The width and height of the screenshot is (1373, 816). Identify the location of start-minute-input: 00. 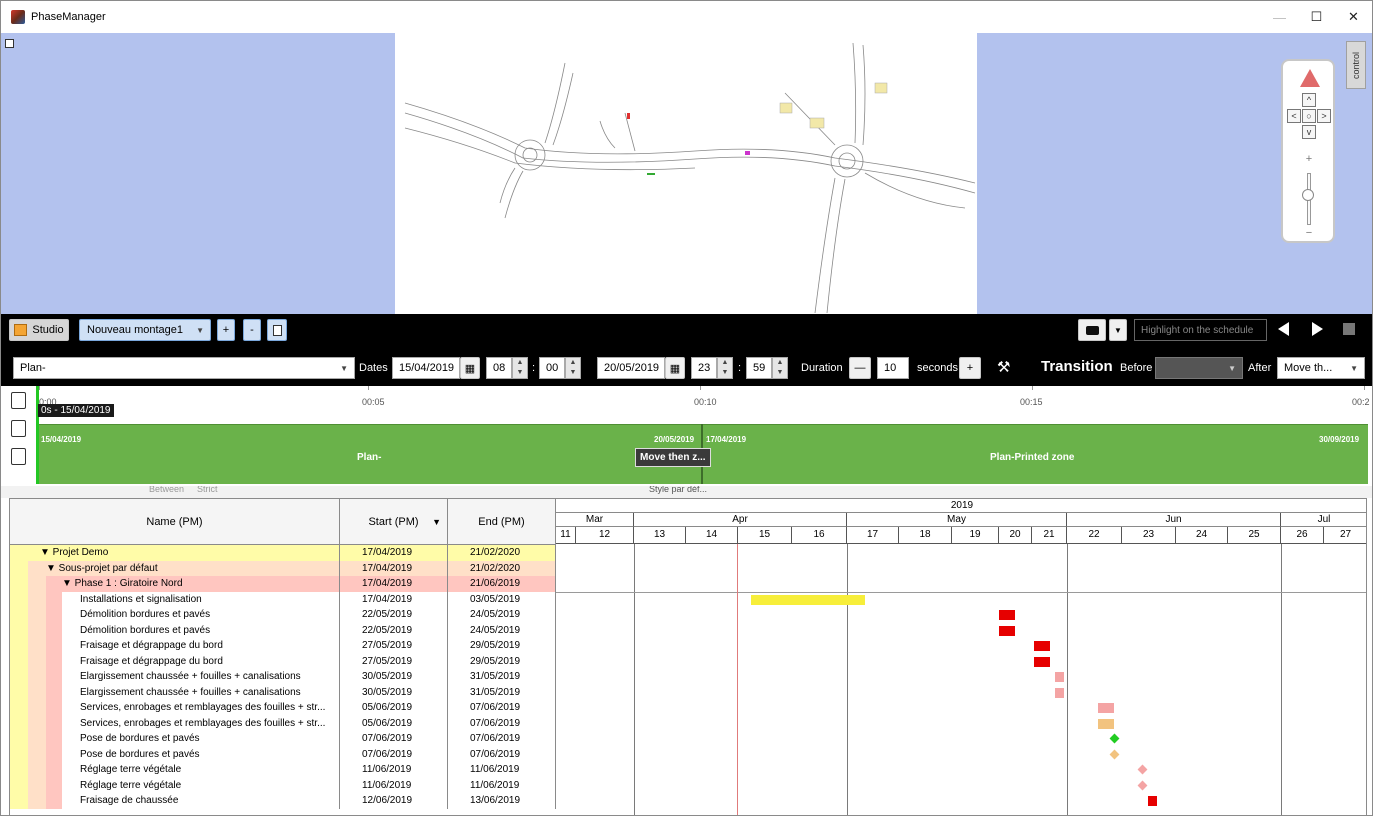
(552, 368).